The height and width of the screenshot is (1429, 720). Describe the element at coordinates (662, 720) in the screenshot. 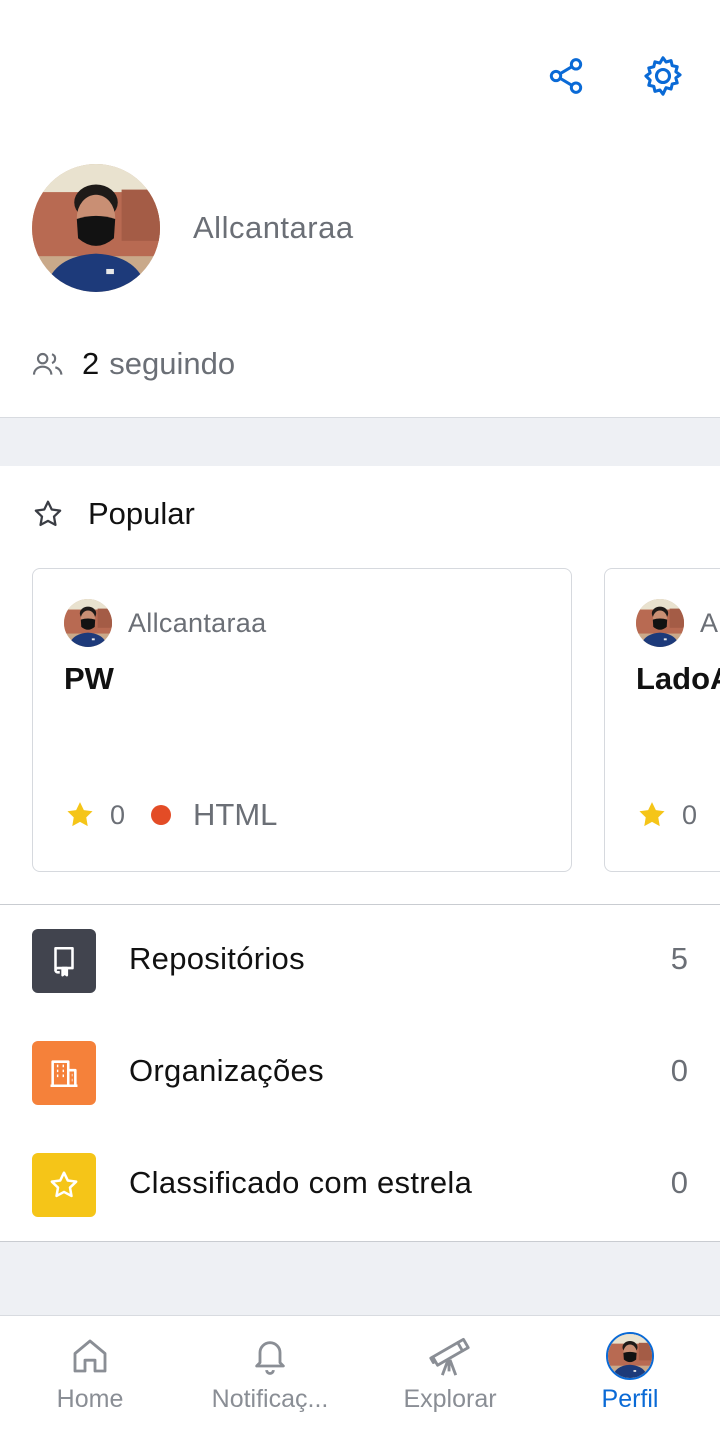

I see `repo-card: Allcantaraa LadoA 0` at that location.